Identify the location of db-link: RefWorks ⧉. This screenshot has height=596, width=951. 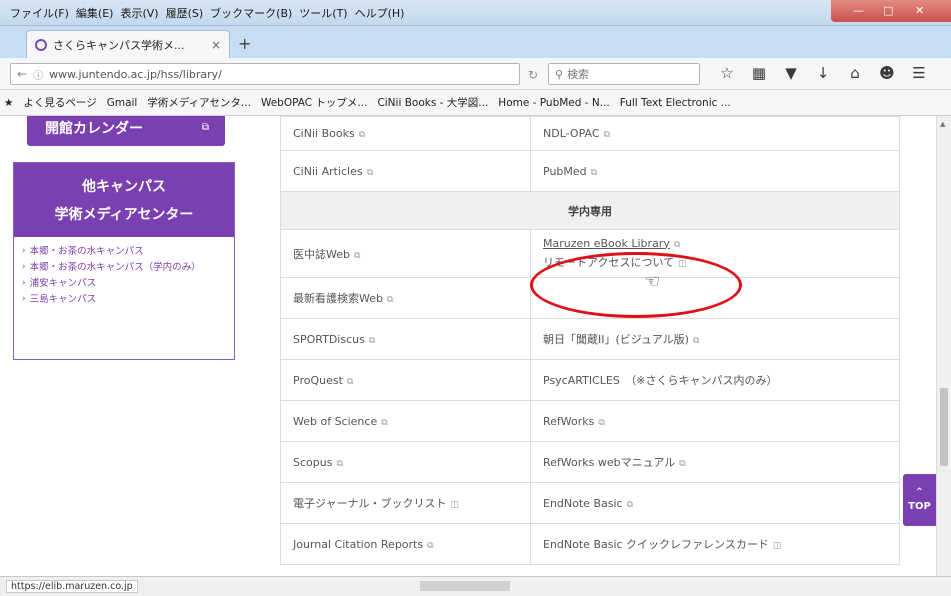
(715, 421).